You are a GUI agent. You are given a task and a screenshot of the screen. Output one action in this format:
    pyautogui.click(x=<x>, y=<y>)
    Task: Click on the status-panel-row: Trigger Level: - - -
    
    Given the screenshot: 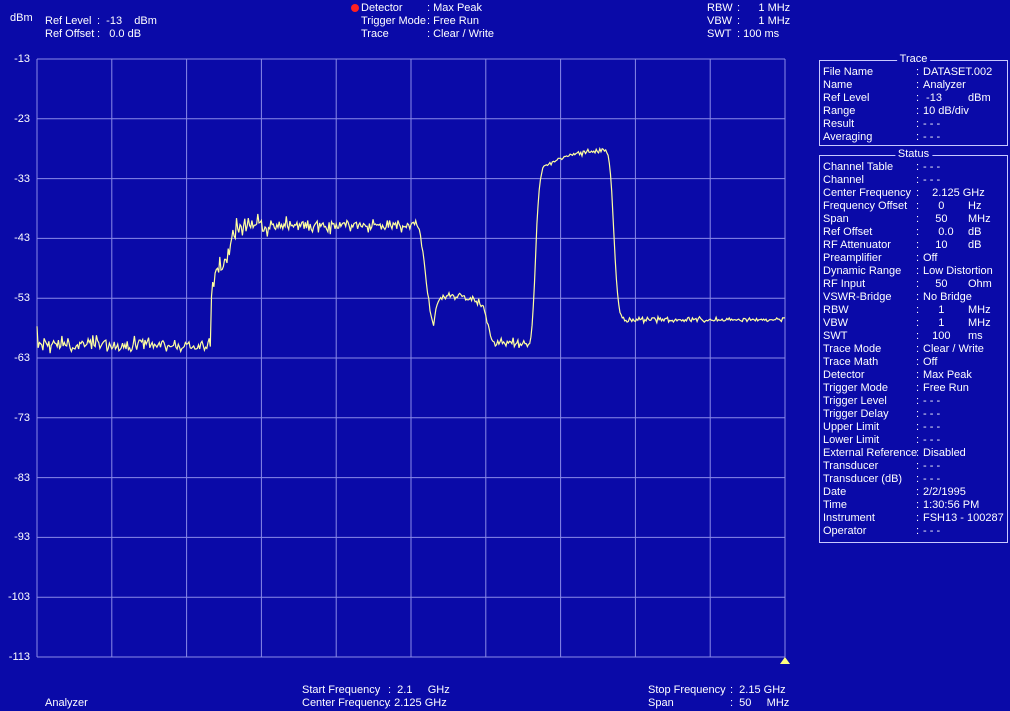 What is the action you would take?
    pyautogui.click(x=915, y=401)
    